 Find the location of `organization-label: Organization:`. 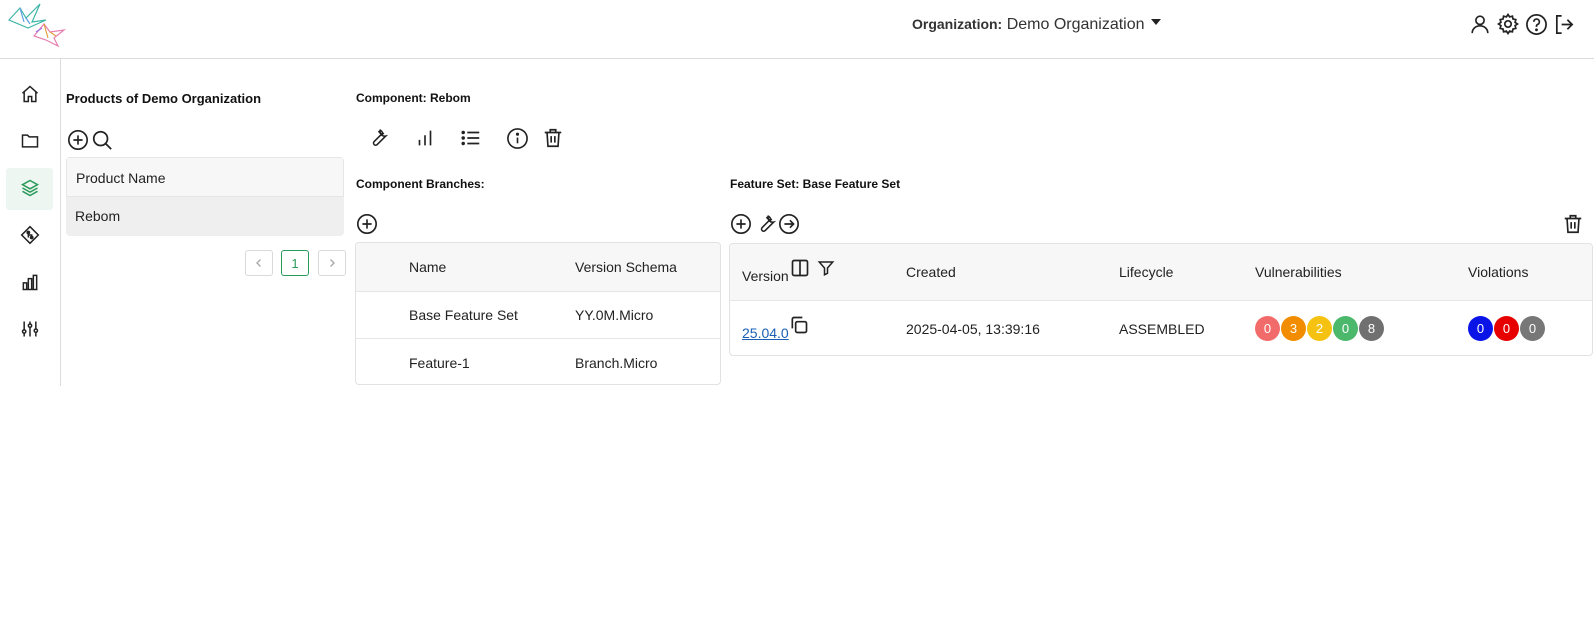

organization-label: Organization: is located at coordinates (957, 24).